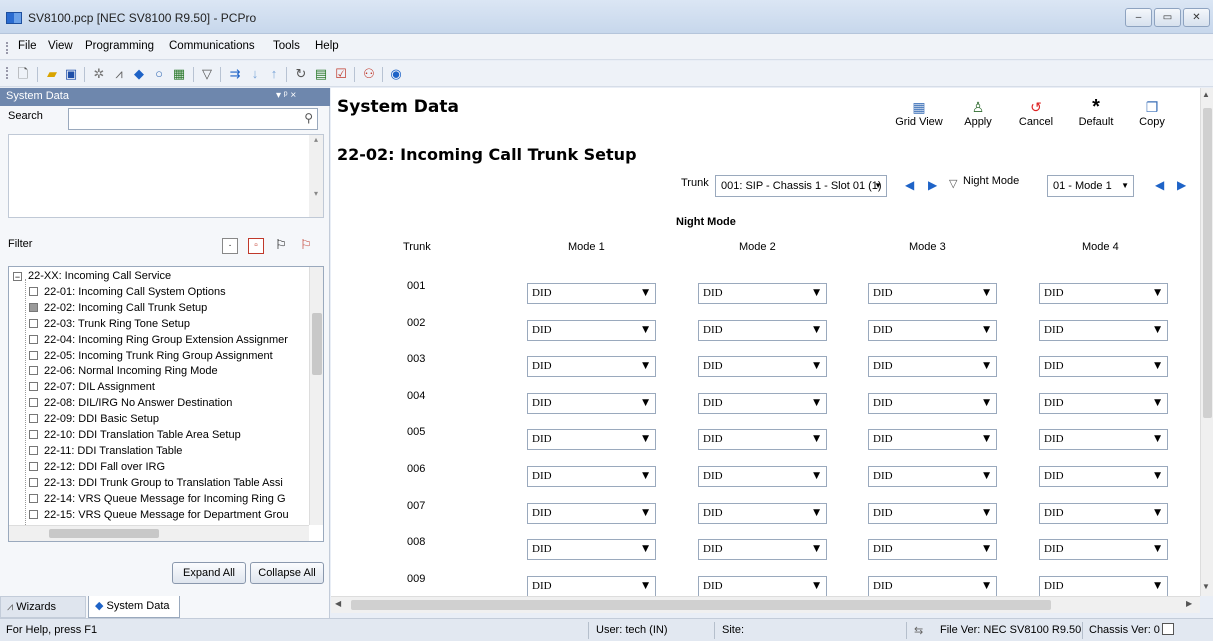 This screenshot has height=641, width=1213. Describe the element at coordinates (1168, 629) in the screenshot. I see `status-checkbox` at that location.